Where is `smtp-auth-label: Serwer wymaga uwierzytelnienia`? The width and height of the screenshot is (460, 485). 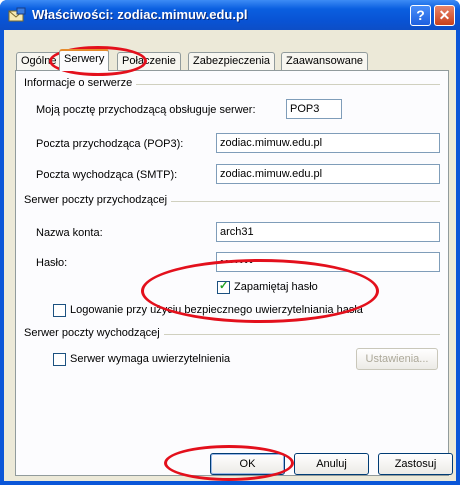 smtp-auth-label: Serwer wymaga uwierzytelnienia is located at coordinates (150, 359).